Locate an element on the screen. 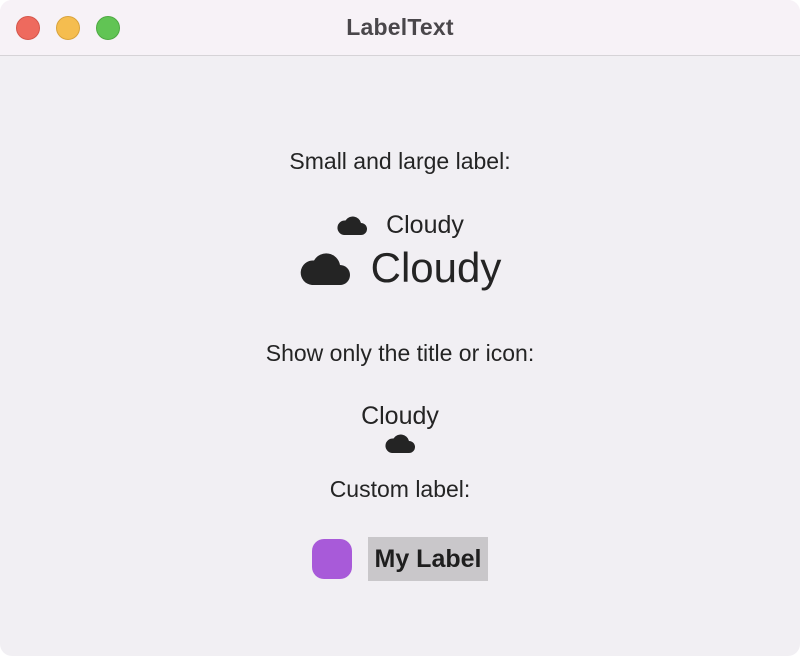 The image size is (800, 656). large-label: Cloudy is located at coordinates (400, 268).